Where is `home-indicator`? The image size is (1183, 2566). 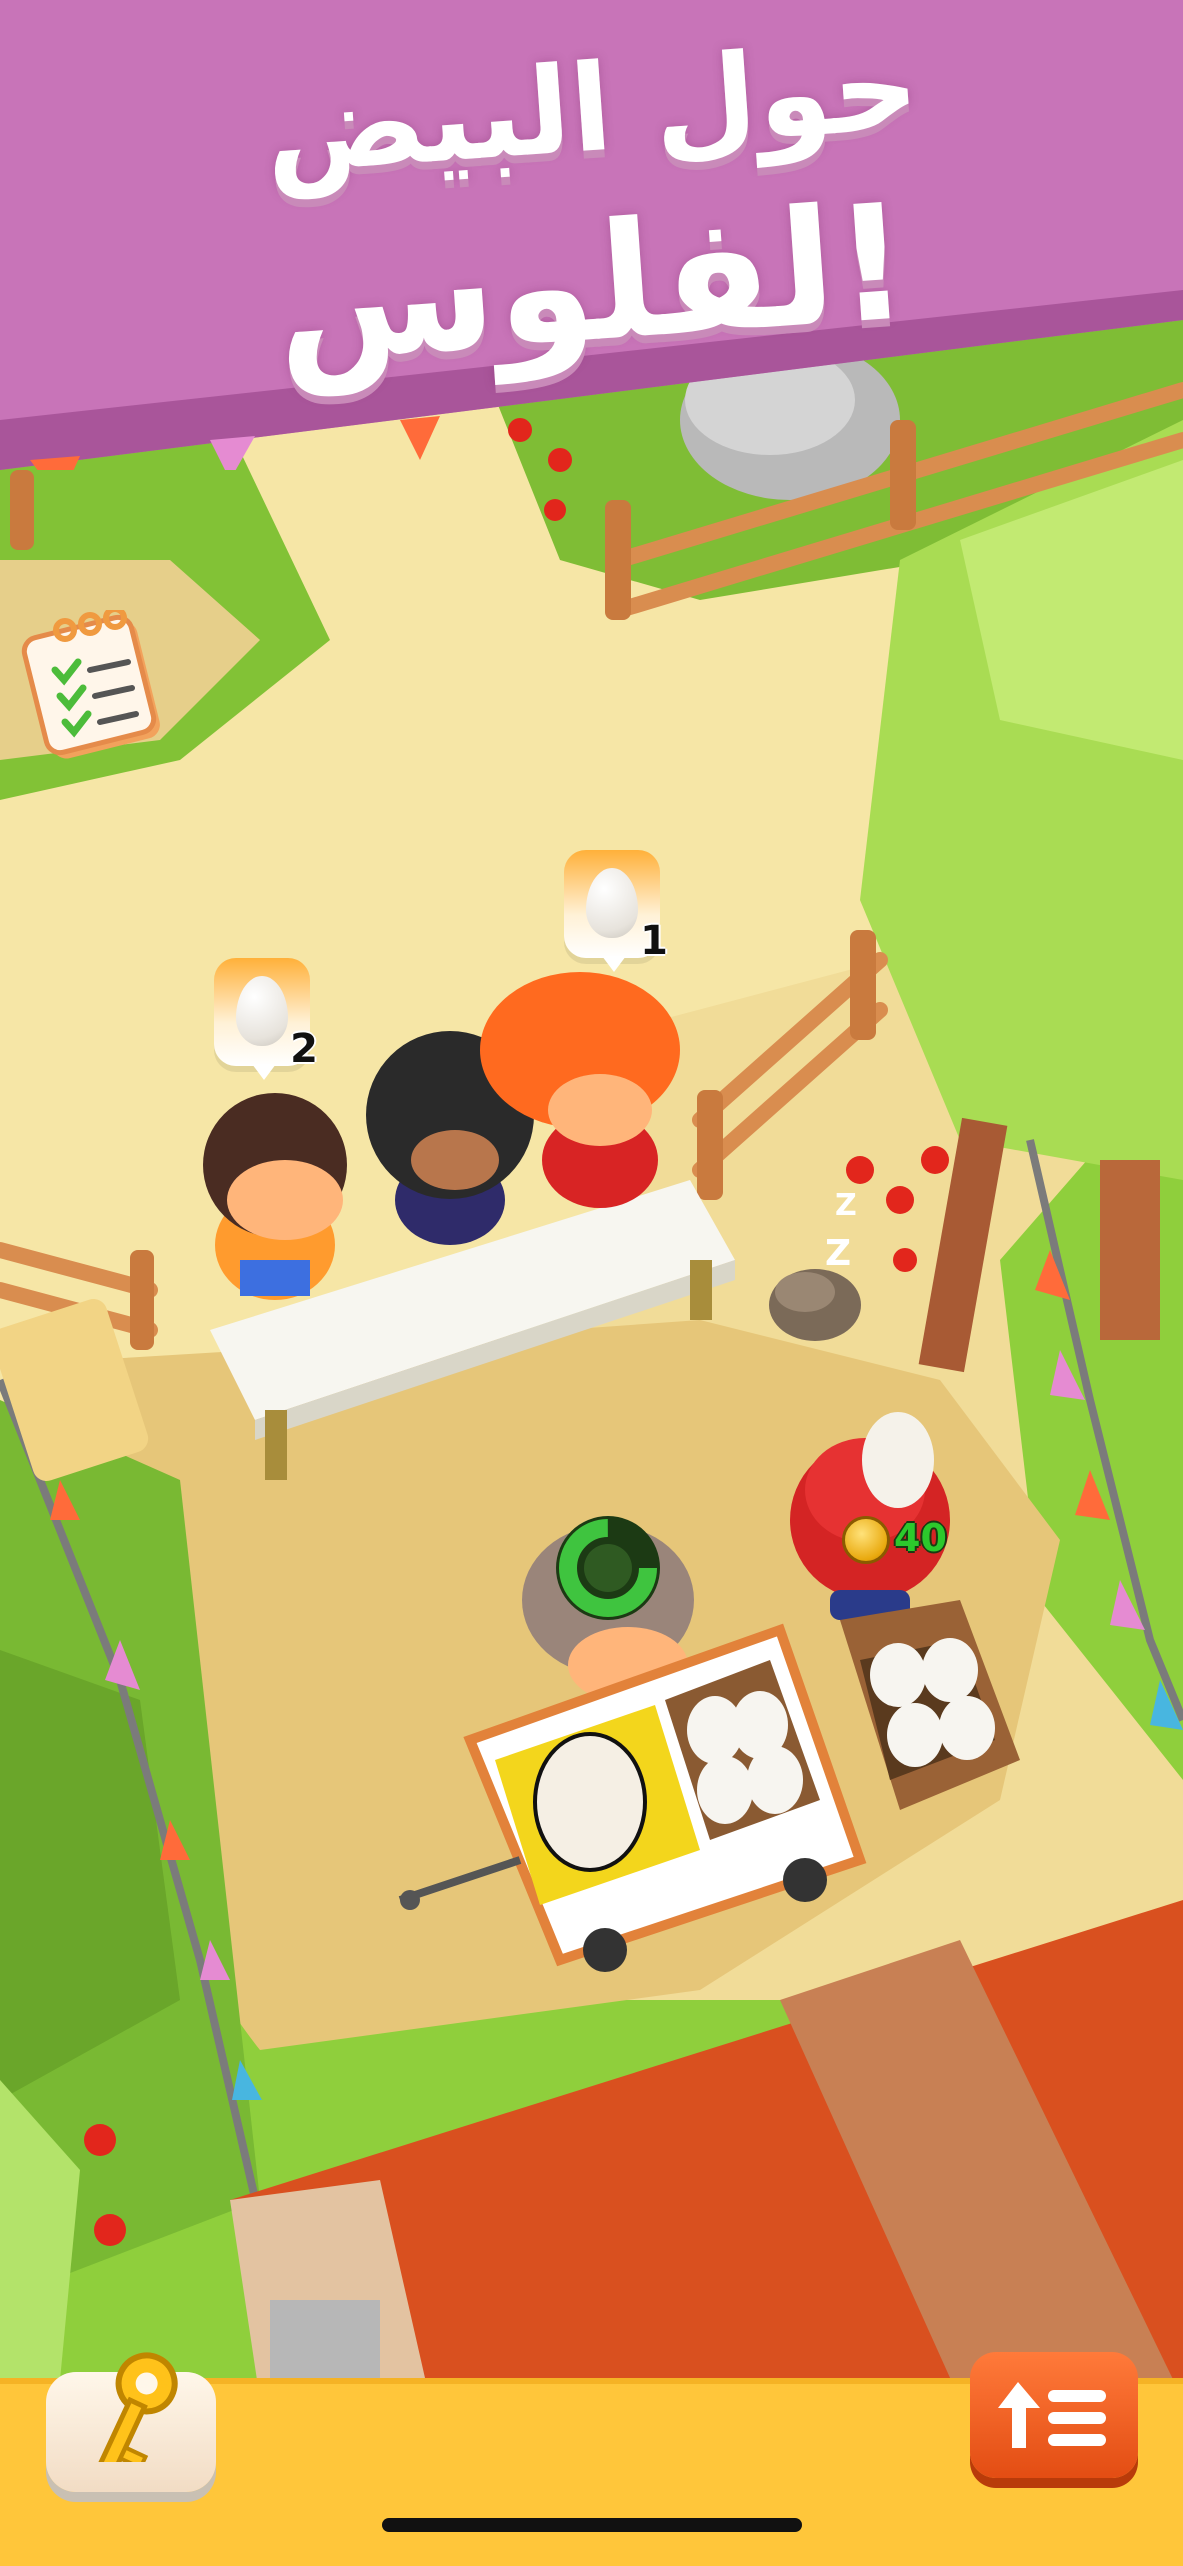 home-indicator is located at coordinates (592, 2525).